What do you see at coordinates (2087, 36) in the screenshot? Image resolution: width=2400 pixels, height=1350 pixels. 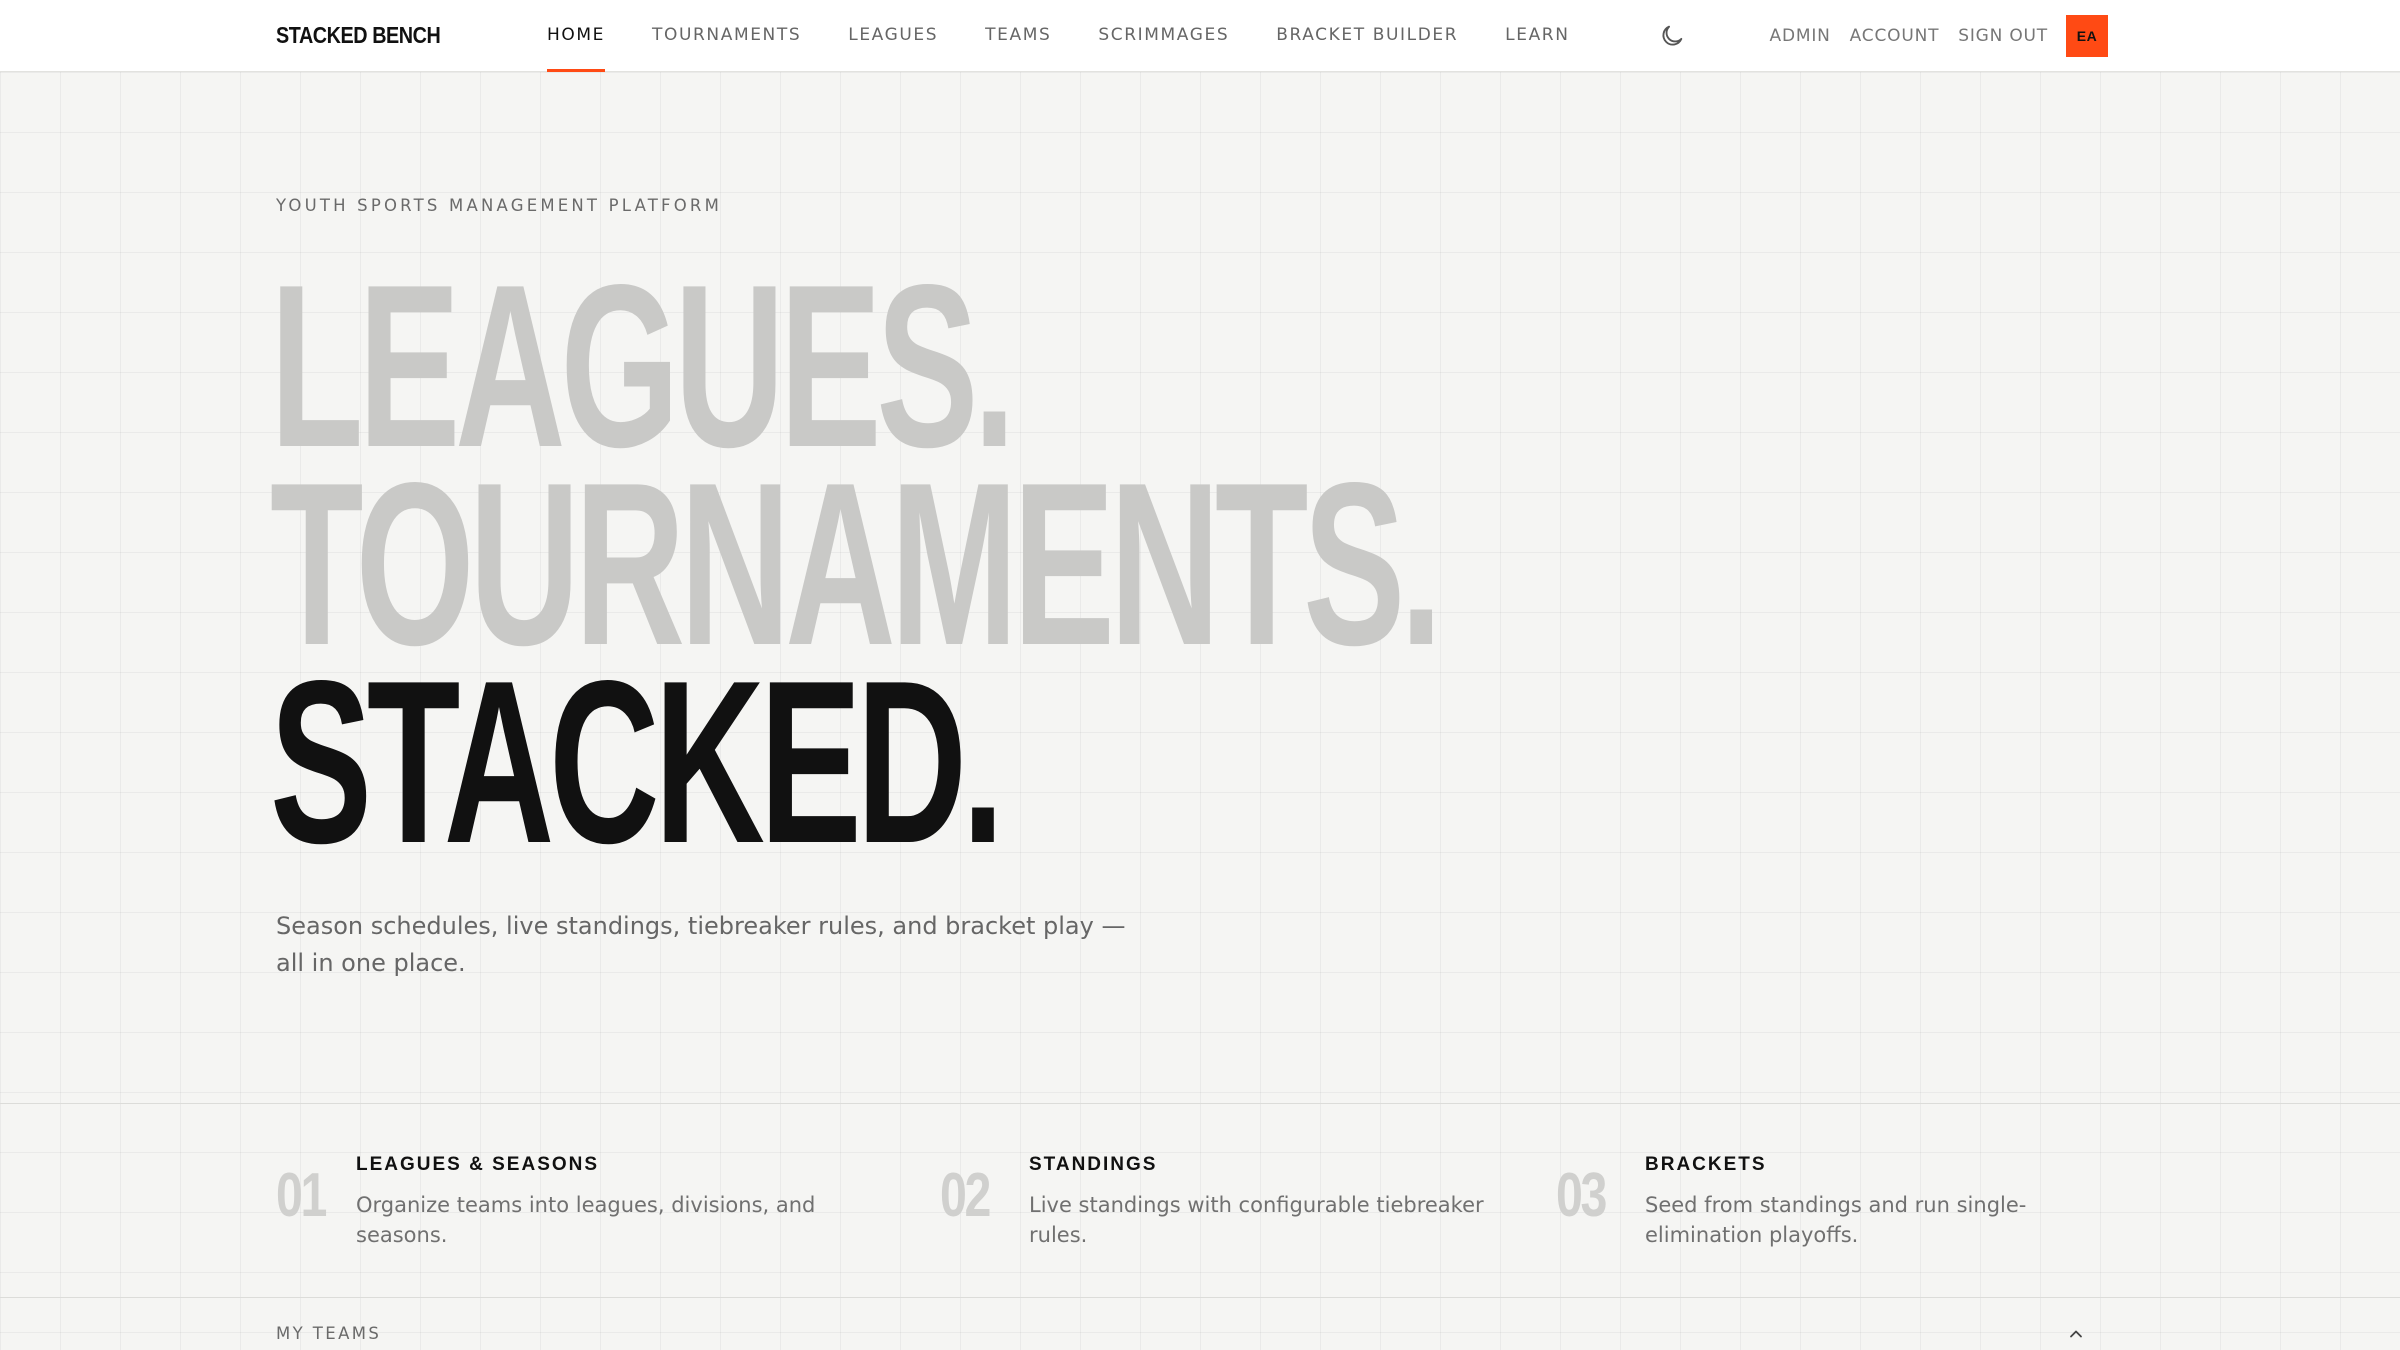 I see `avatar: EA` at bounding box center [2087, 36].